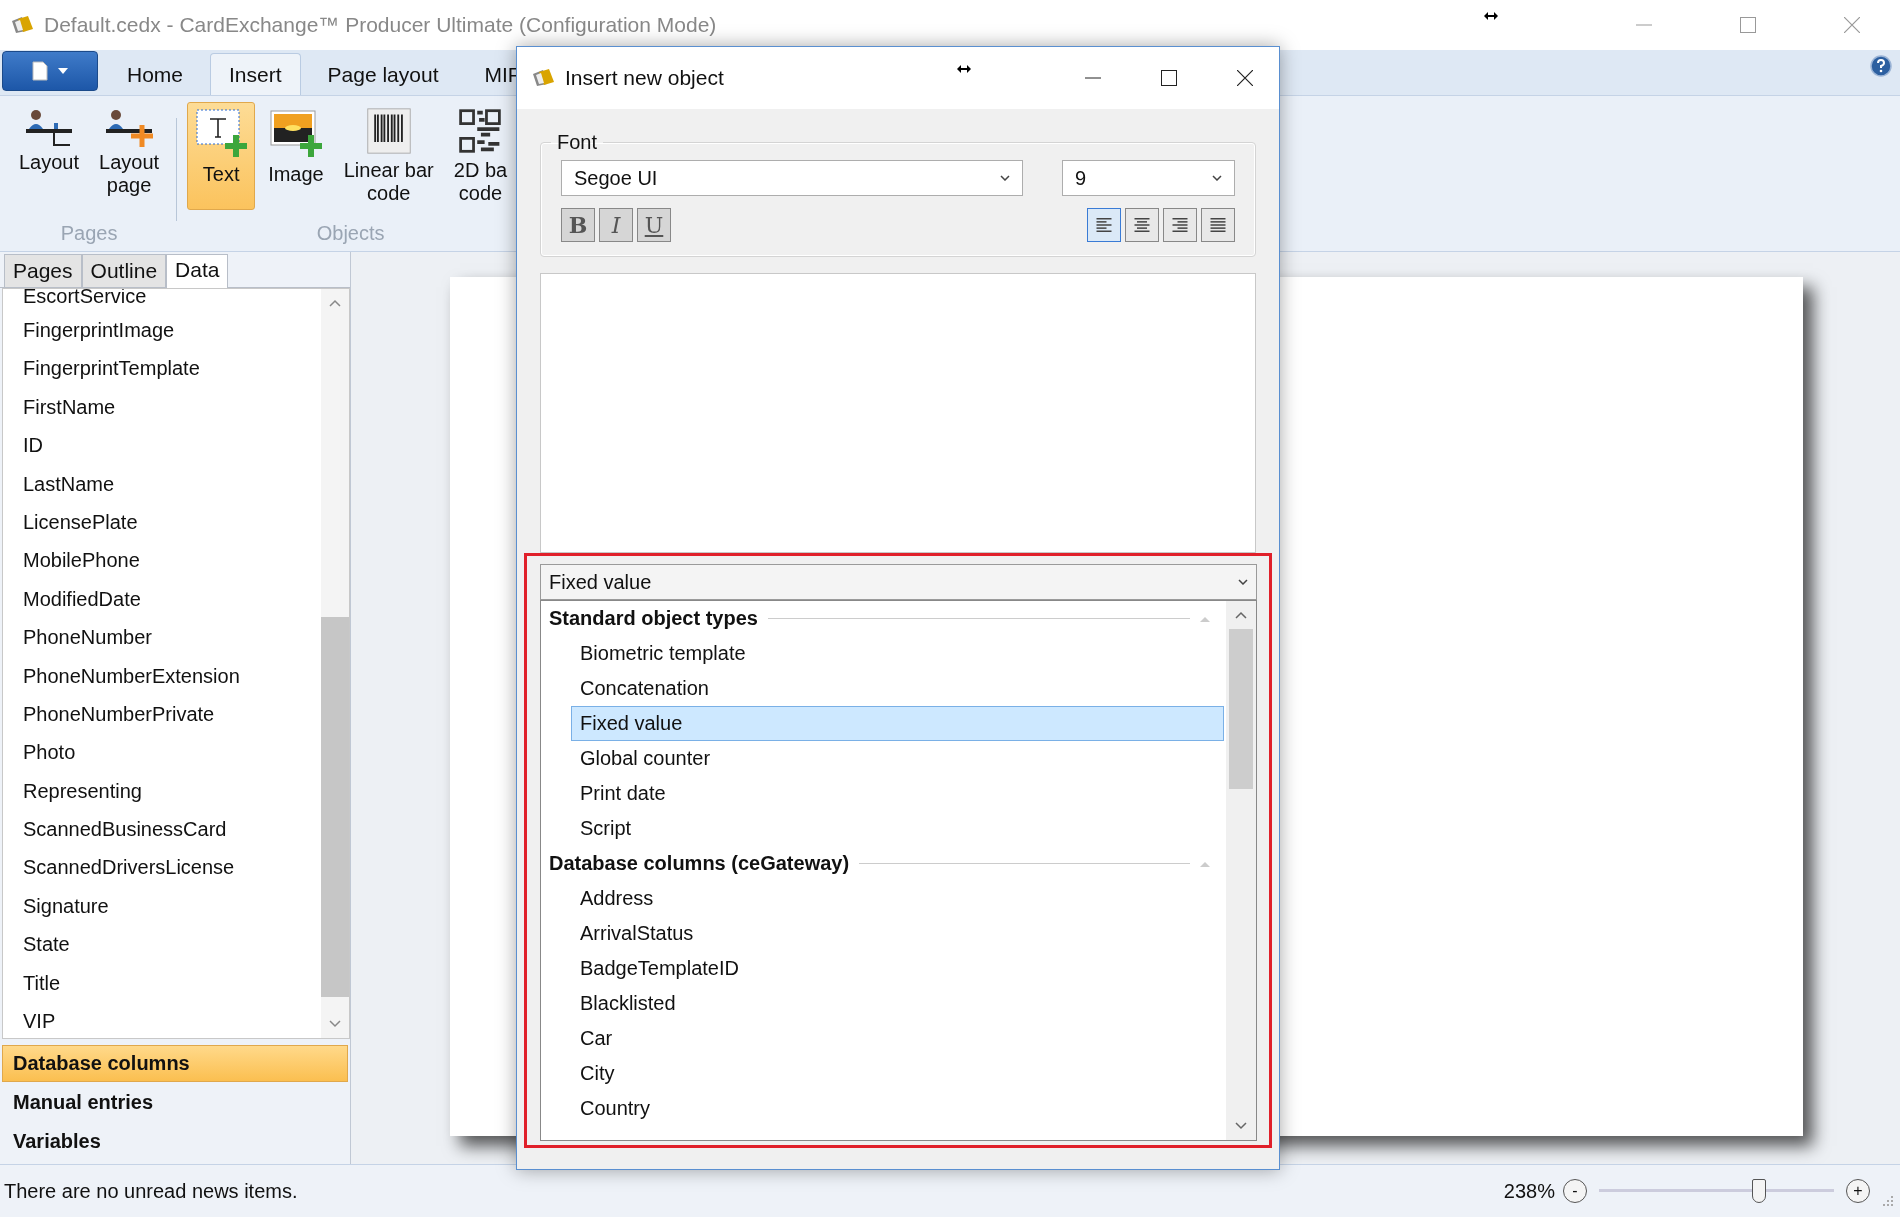 Image resolution: width=1900 pixels, height=1217 pixels. I want to click on list-group-header: Standard object types, so click(653, 618).